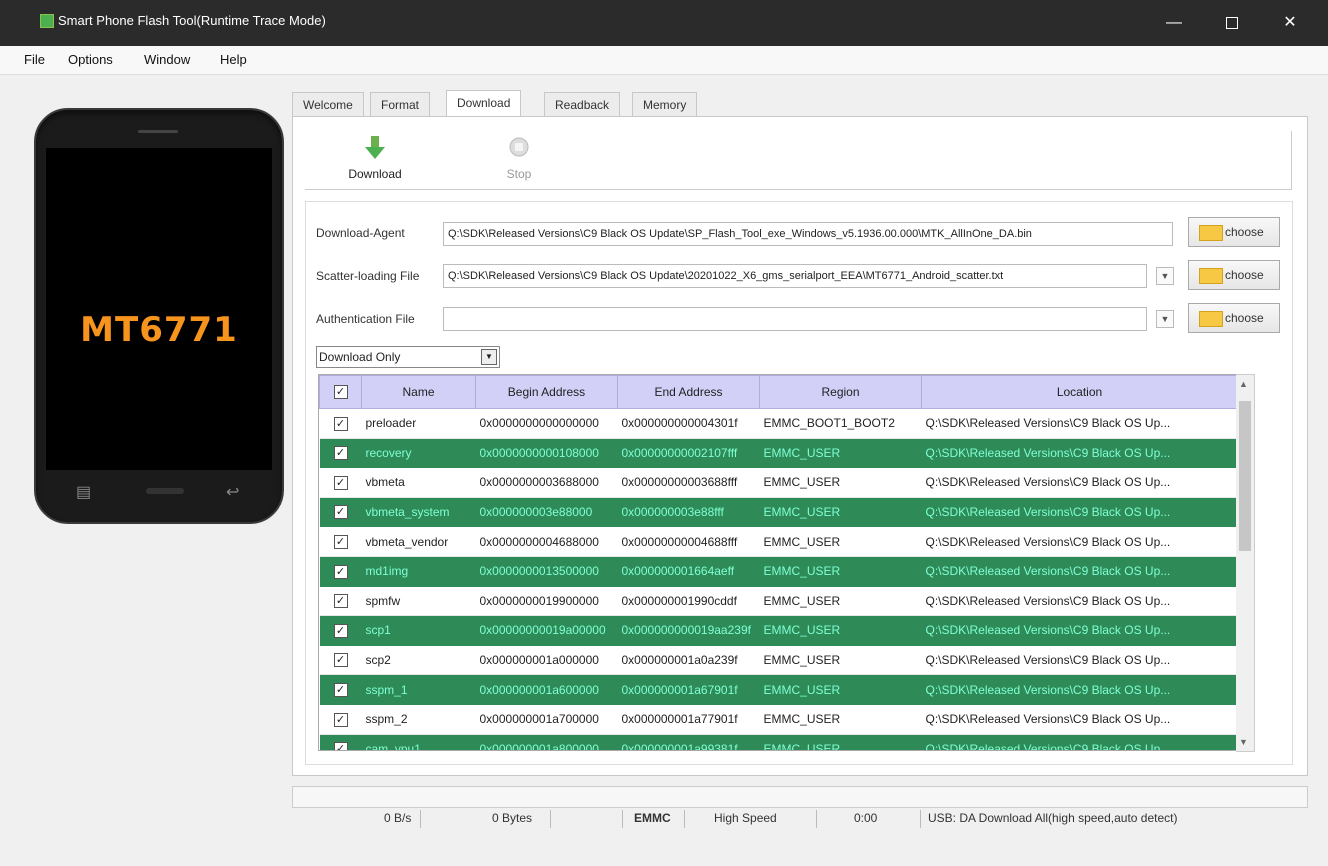 The height and width of the screenshot is (866, 1328). What do you see at coordinates (233, 59) in the screenshot?
I see `menu-help: Help` at bounding box center [233, 59].